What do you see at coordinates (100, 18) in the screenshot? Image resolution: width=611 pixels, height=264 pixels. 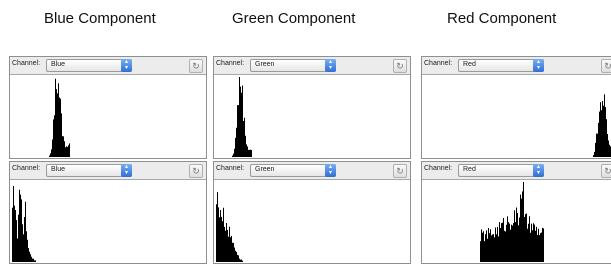 I see `blue-component-heading: Blue Component` at bounding box center [100, 18].